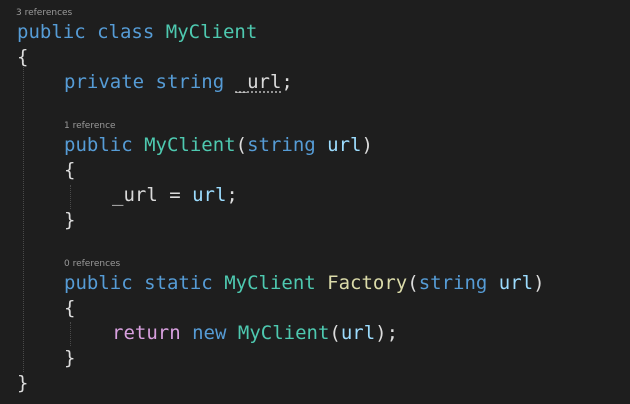  Describe the element at coordinates (209, 195) in the screenshot. I see `parameter-reference: url` at that location.